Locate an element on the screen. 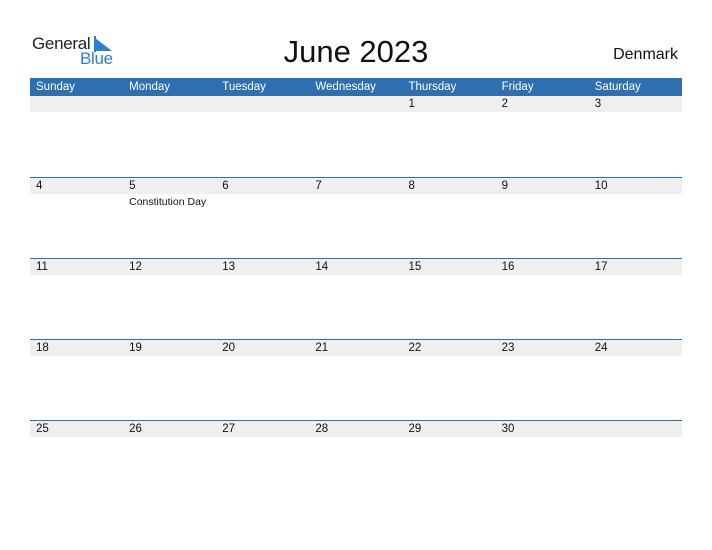  day-cell: 24 is located at coordinates (635, 348).